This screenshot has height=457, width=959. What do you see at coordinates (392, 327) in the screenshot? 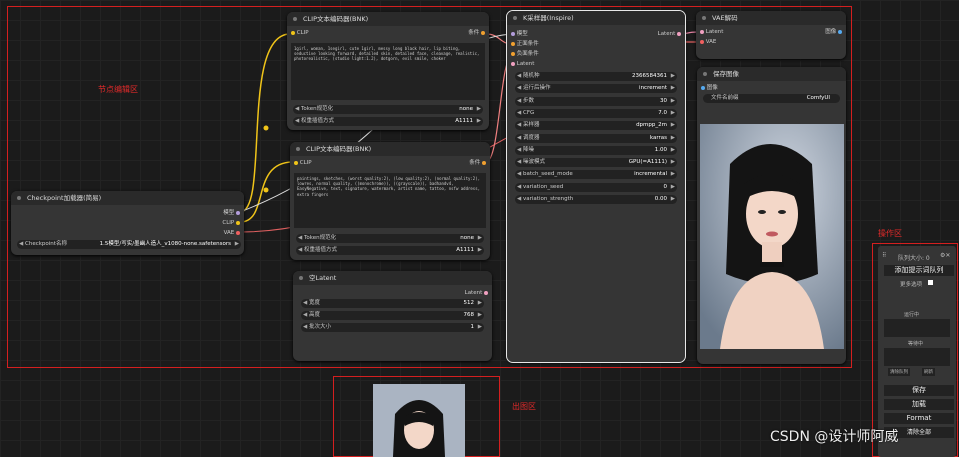
I see `batch-size-stepper: ◀ 批次大小 1 ▶` at bounding box center [392, 327].